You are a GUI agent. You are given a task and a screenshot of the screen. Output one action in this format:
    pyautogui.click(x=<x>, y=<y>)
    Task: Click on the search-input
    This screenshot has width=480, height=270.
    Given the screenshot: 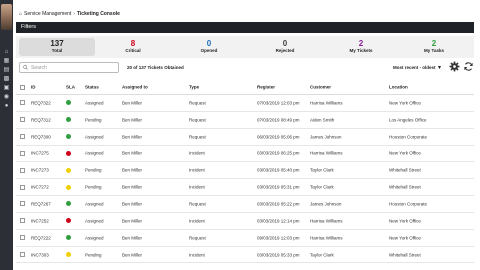 What is the action you would take?
    pyautogui.click(x=73, y=67)
    